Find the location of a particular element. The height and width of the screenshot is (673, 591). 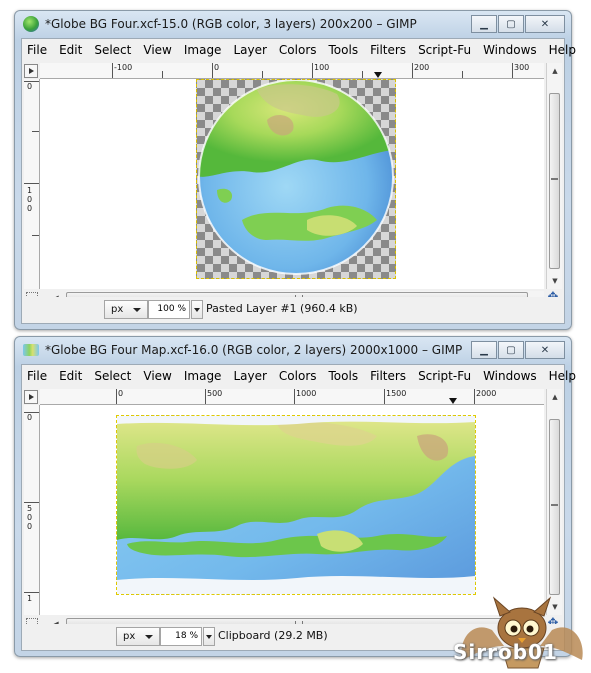

ruler-label: 1500 is located at coordinates (396, 393).